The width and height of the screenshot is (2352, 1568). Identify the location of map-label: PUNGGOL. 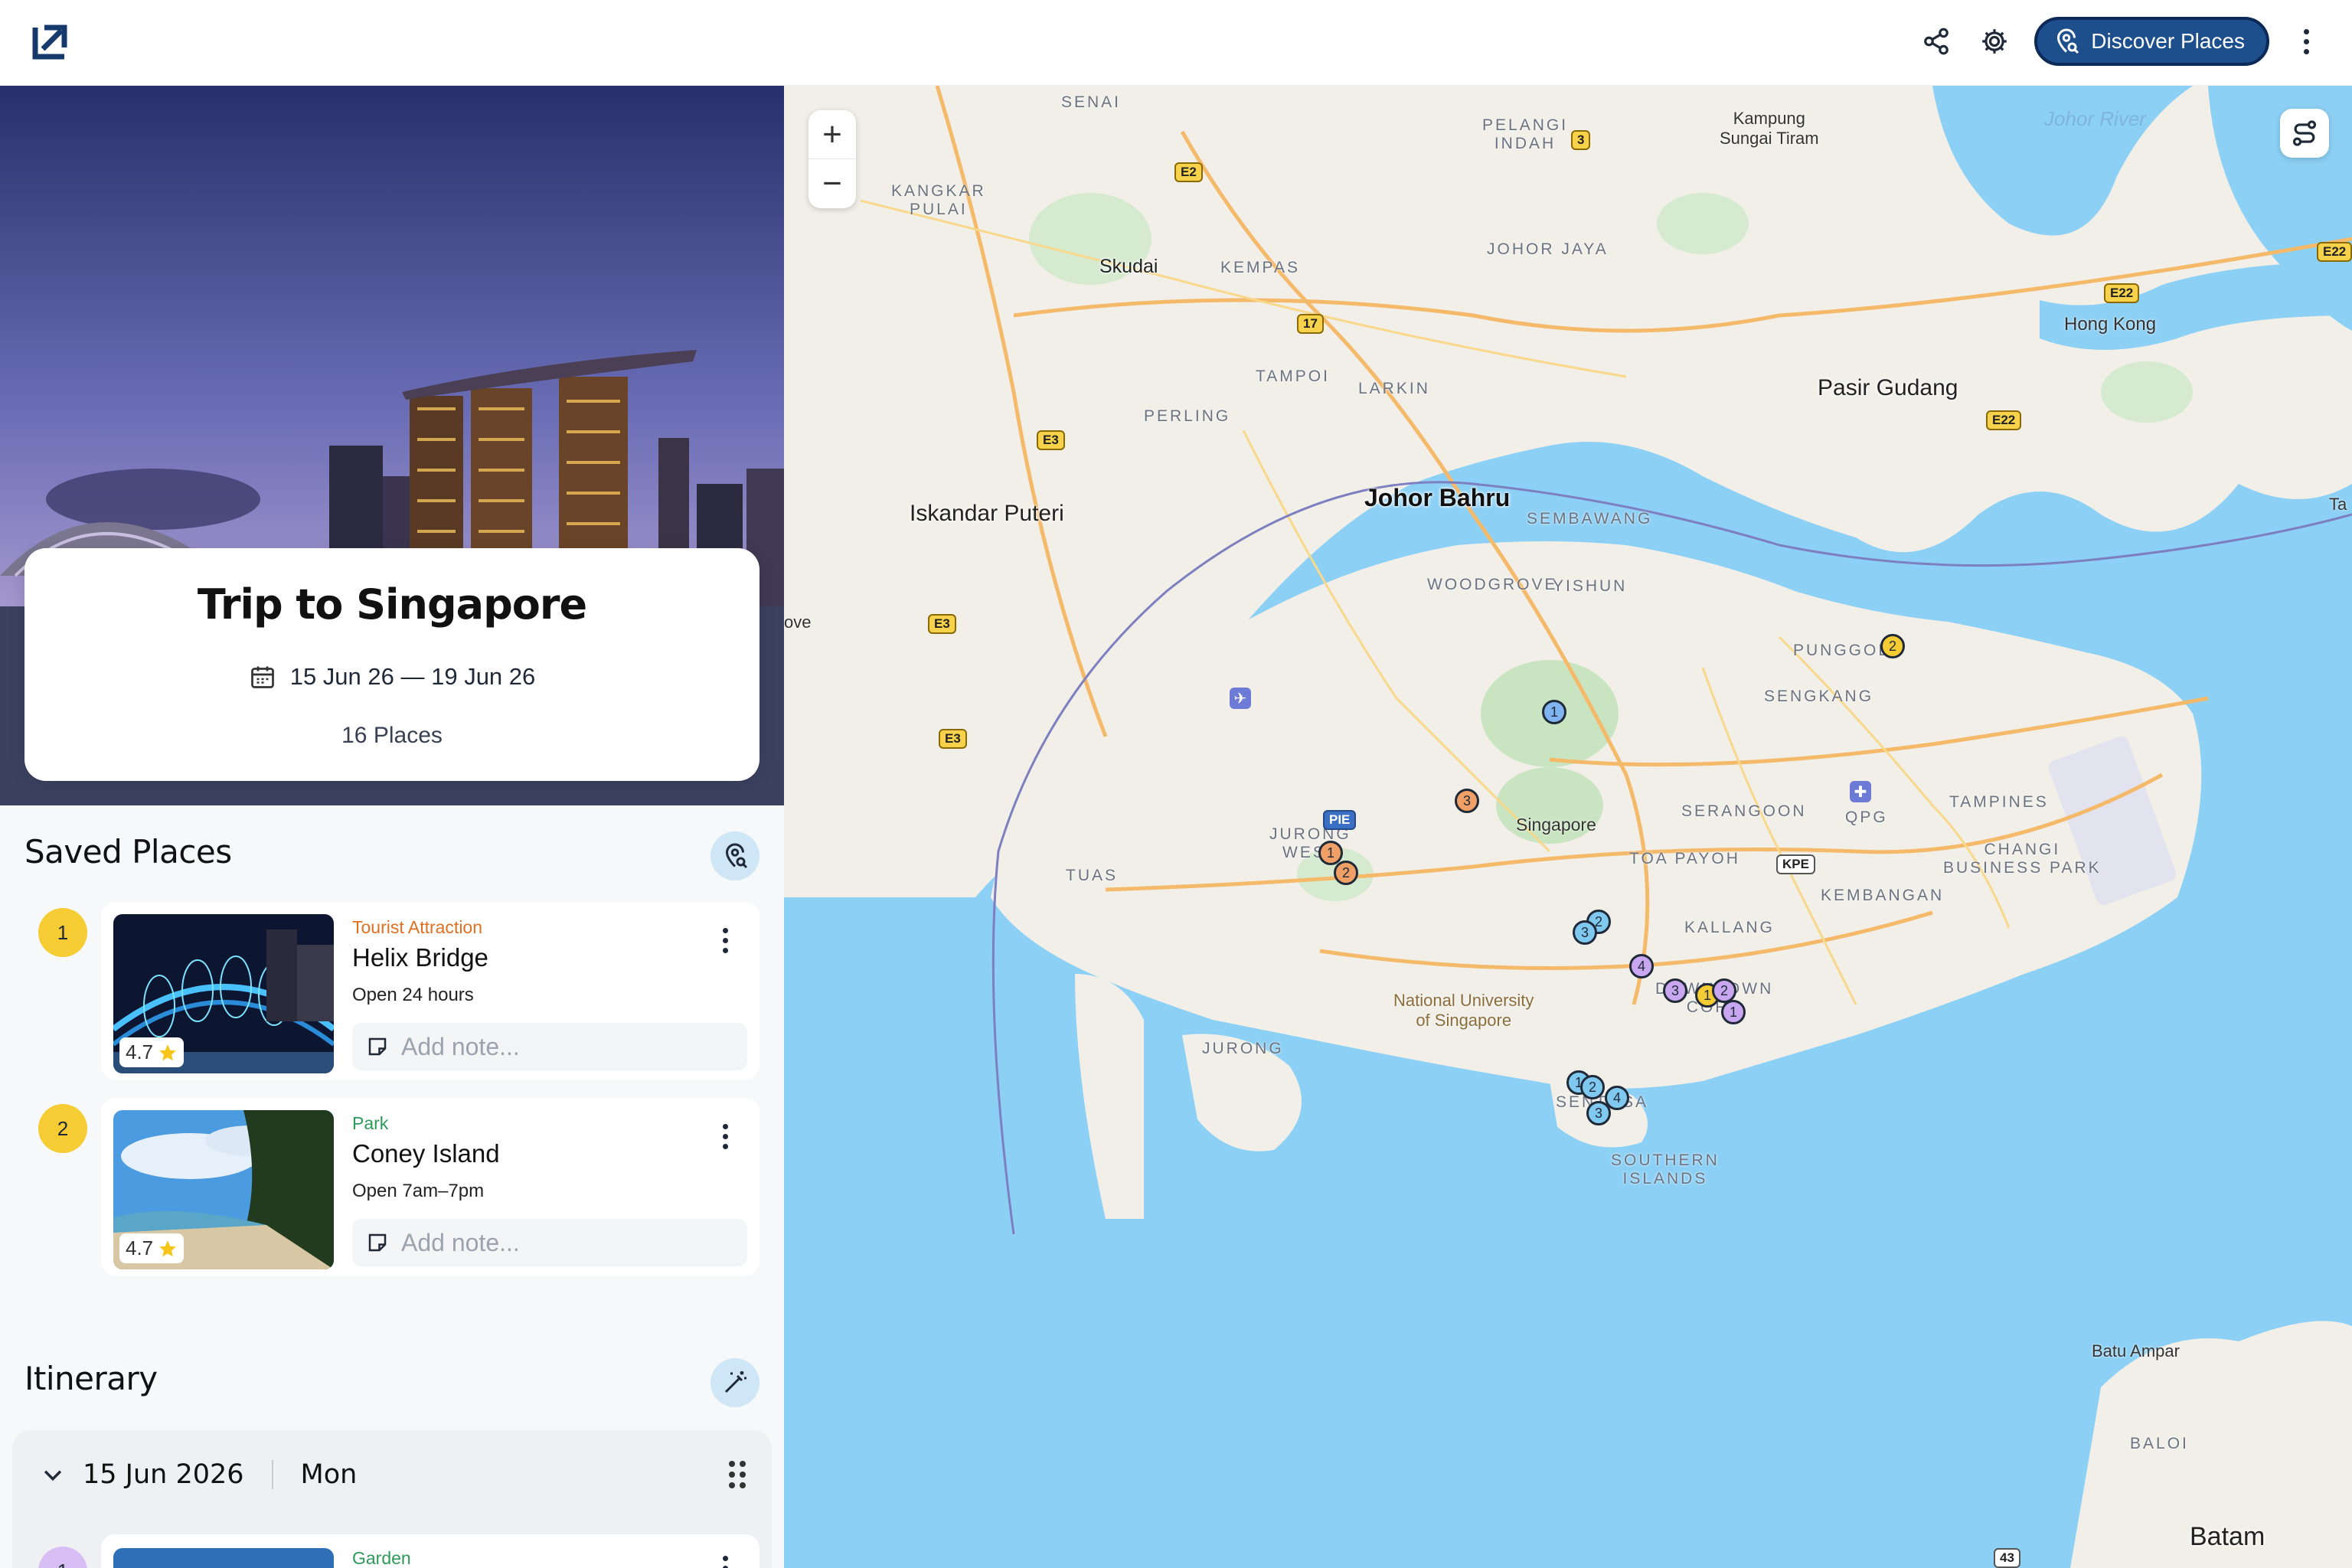
(1841, 650).